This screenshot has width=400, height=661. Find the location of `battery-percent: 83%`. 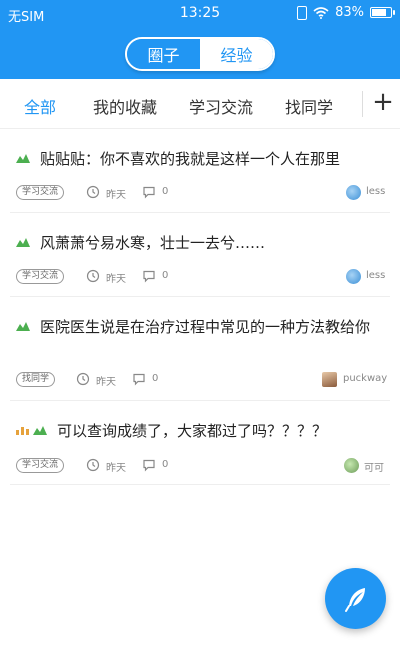

battery-percent: 83% is located at coordinates (349, 12).